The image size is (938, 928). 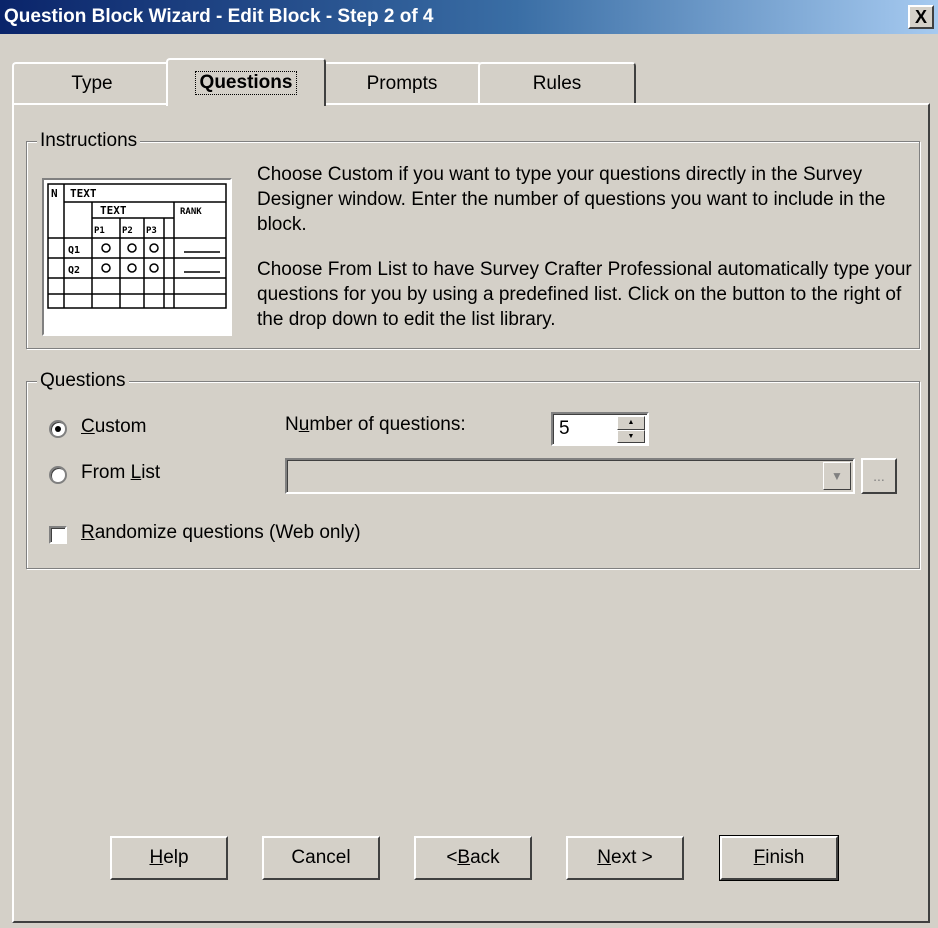 I want to click on randomize-checkbox-label: Randomize questions (Web only), so click(x=221, y=533).